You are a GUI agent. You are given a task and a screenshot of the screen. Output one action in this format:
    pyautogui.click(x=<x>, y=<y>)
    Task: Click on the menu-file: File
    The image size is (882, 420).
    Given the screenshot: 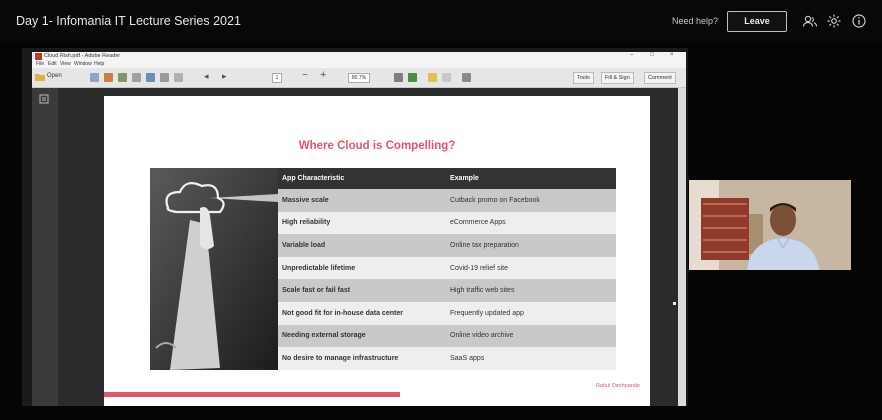 What is the action you would take?
    pyautogui.click(x=40, y=64)
    